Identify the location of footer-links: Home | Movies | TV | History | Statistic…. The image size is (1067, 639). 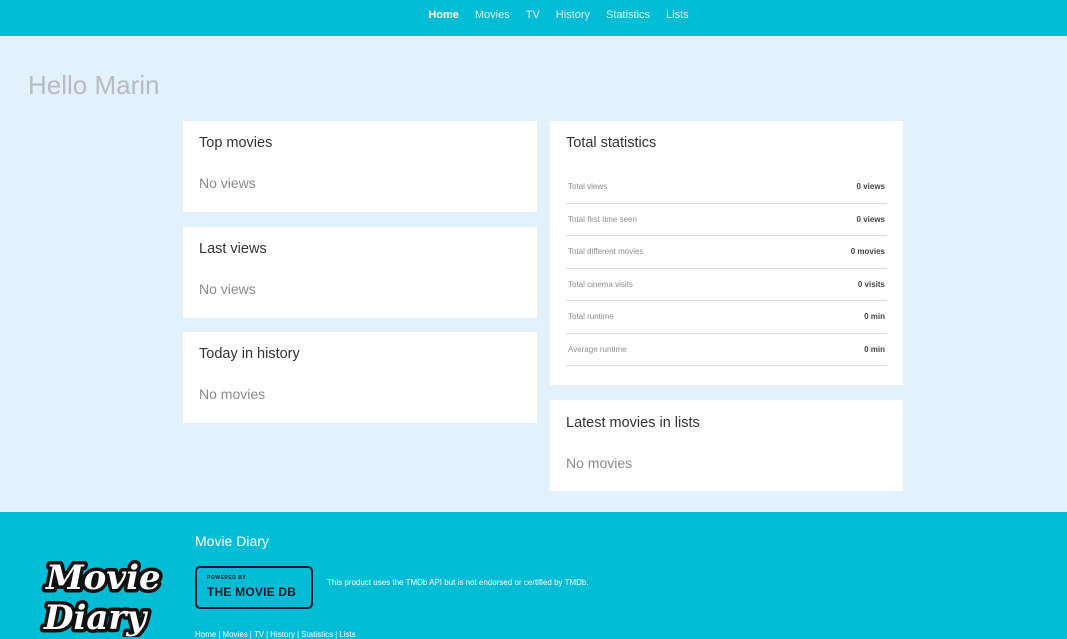
(275, 634).